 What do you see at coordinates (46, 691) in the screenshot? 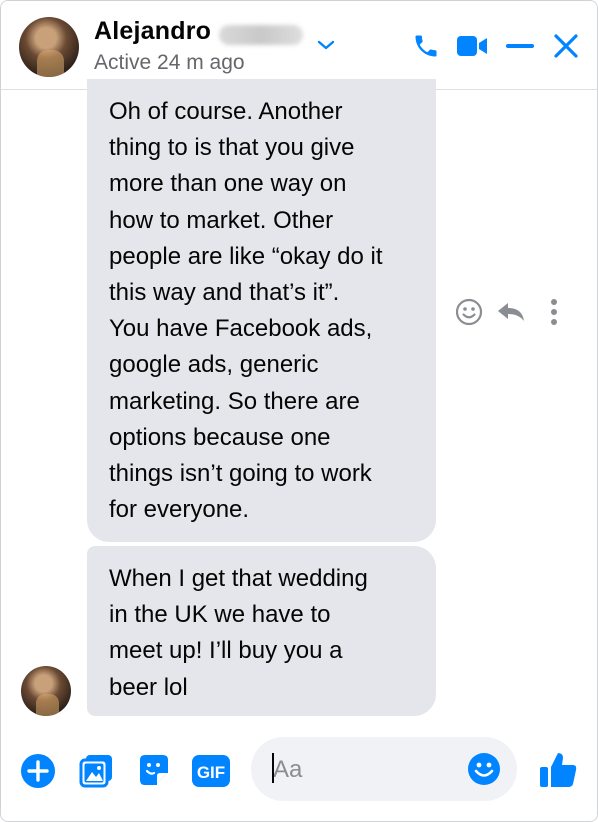
I see `sender-avatar` at bounding box center [46, 691].